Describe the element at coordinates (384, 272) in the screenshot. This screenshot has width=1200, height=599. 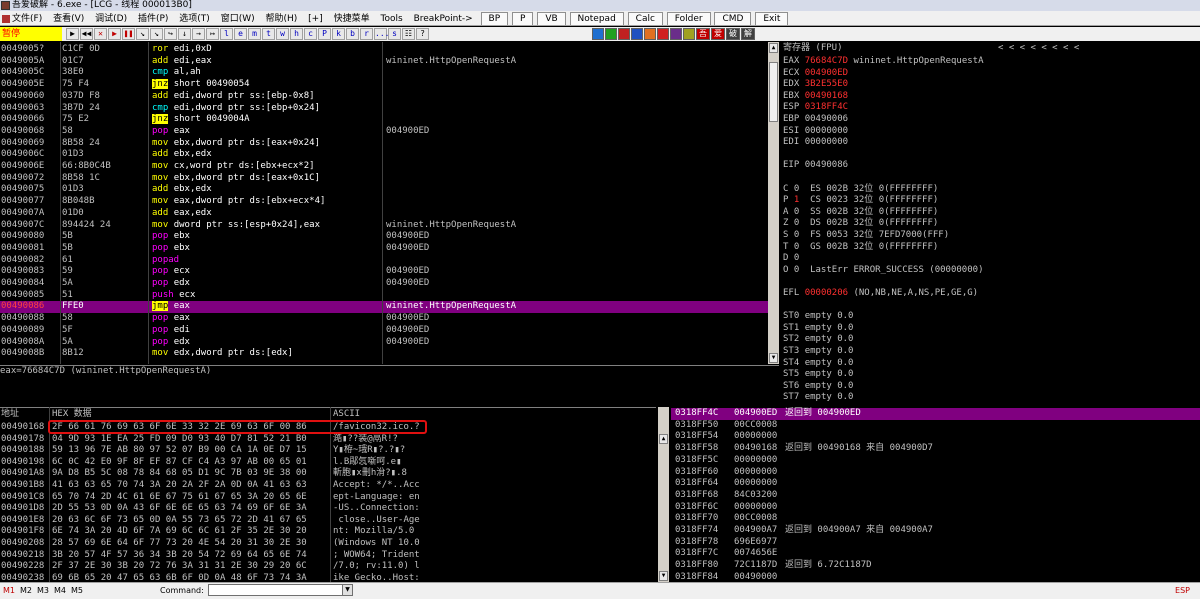
I see `disasm-row: 00490083 59 pop ecx 004900ED` at that location.